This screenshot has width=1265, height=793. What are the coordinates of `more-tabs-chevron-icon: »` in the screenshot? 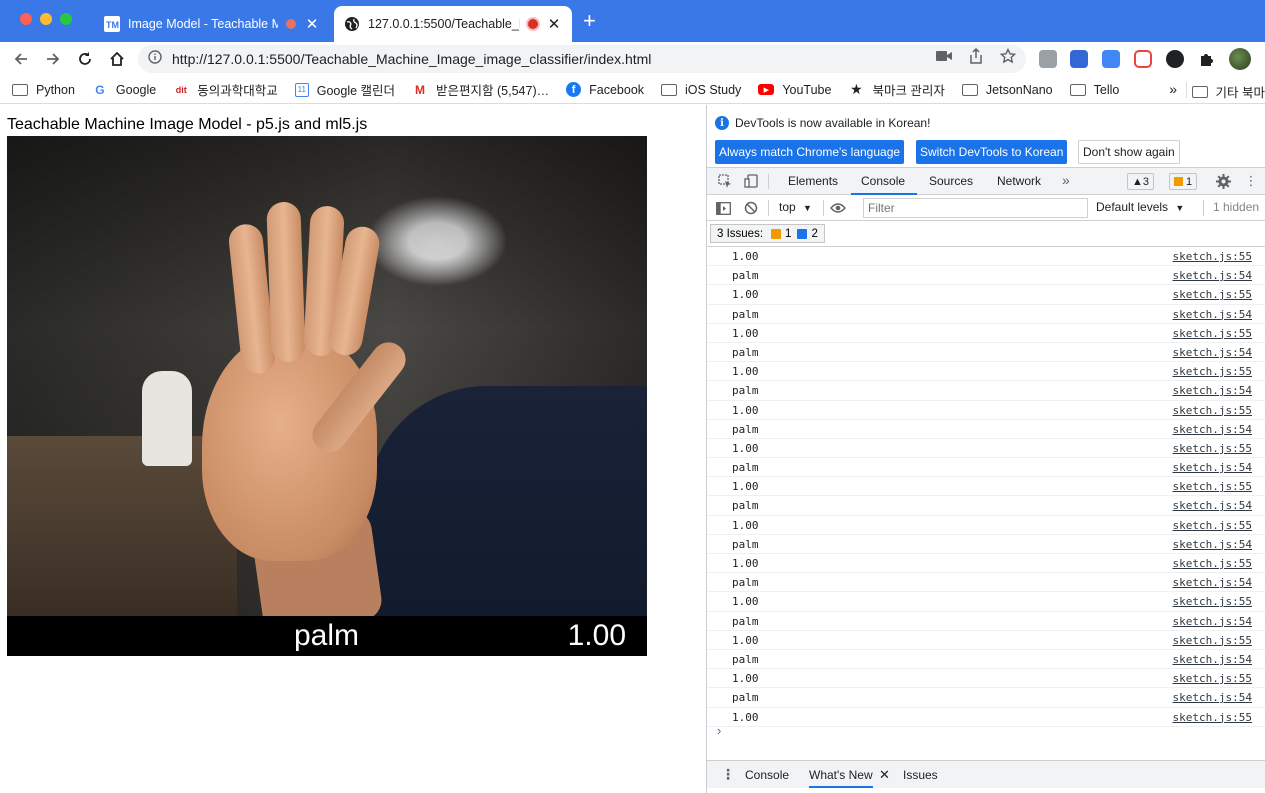 It's located at (1066, 180).